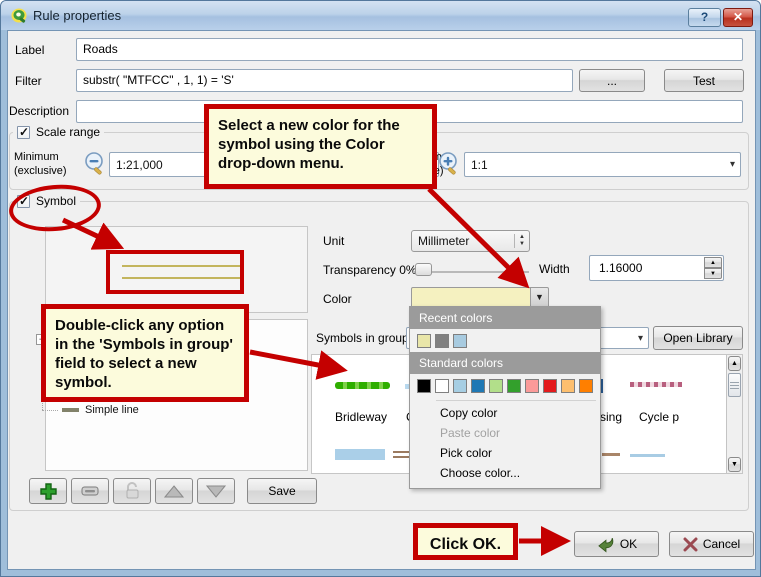 The image size is (761, 577). I want to click on open-library-button: Open Library, so click(698, 338).